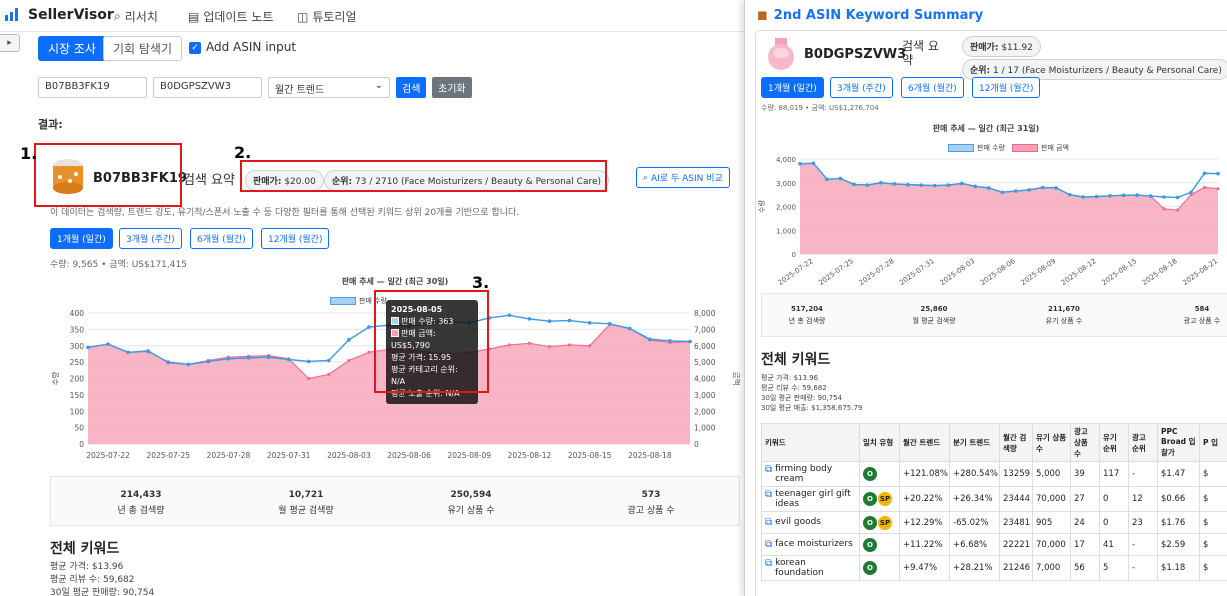 The width and height of the screenshot is (1227, 596). What do you see at coordinates (221, 238) in the screenshot?
I see `tab-6-month: 6개월 (월간)` at bounding box center [221, 238].